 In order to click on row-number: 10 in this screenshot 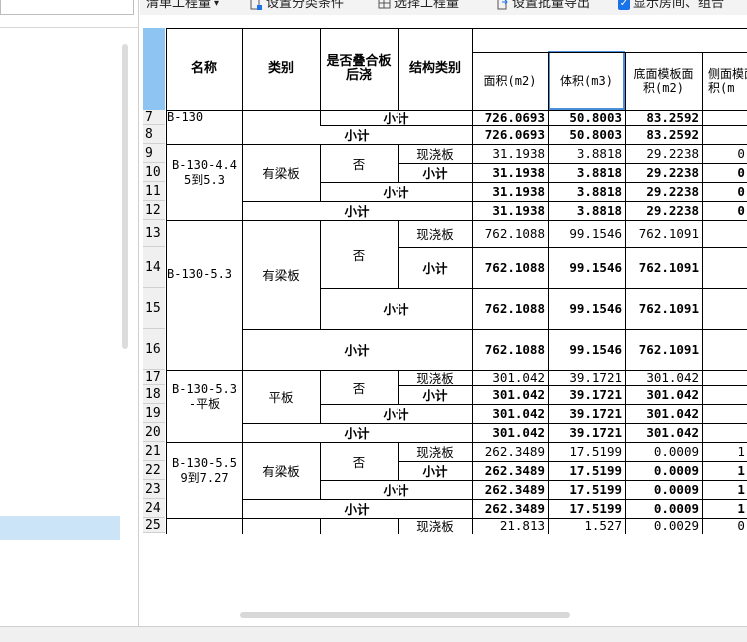, I will do `click(154, 172)`.